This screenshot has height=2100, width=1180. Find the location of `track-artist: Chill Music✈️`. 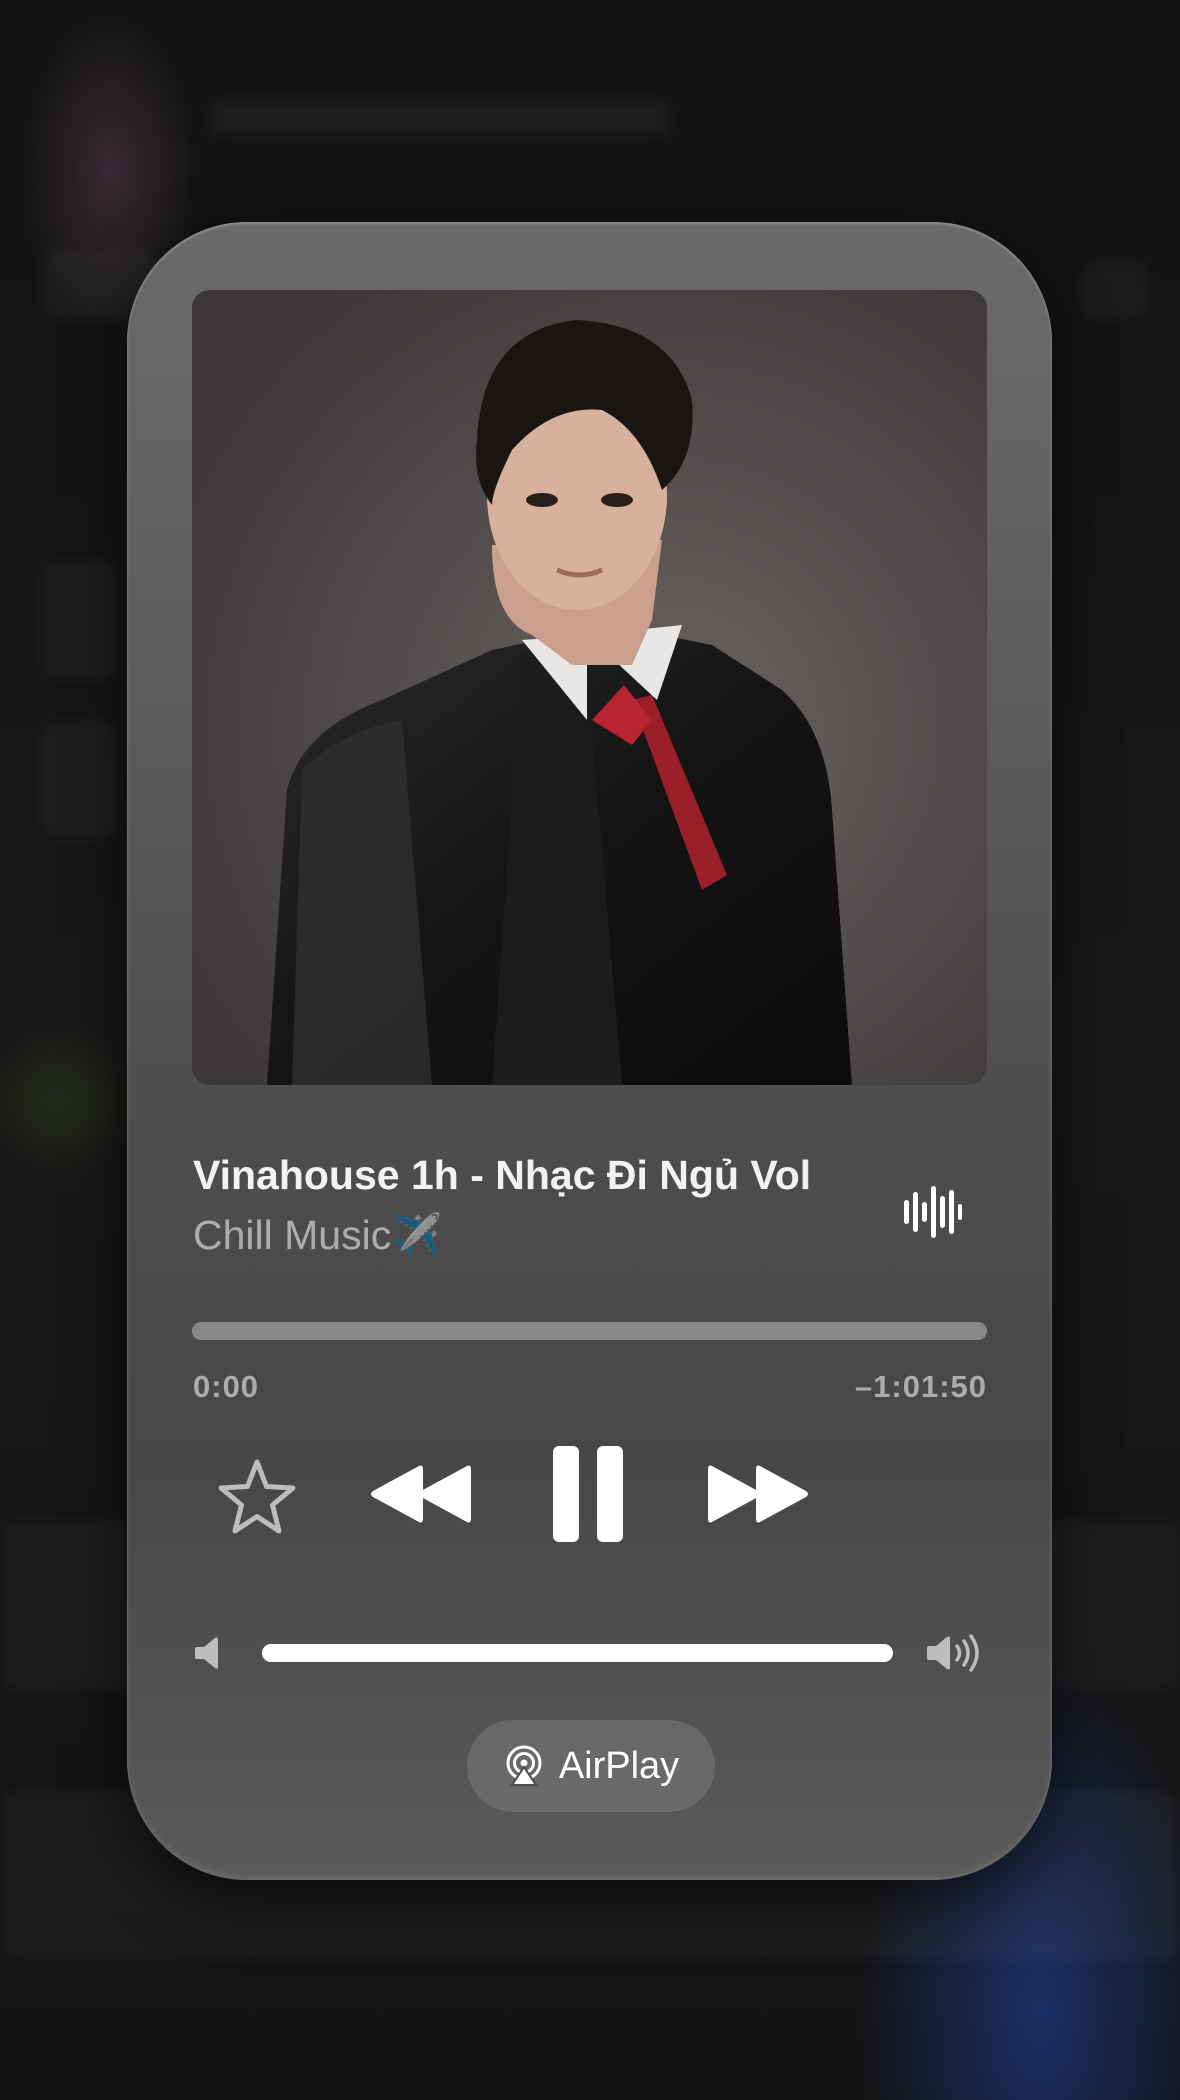

track-artist: Chill Music✈️ is located at coordinates (317, 1236).